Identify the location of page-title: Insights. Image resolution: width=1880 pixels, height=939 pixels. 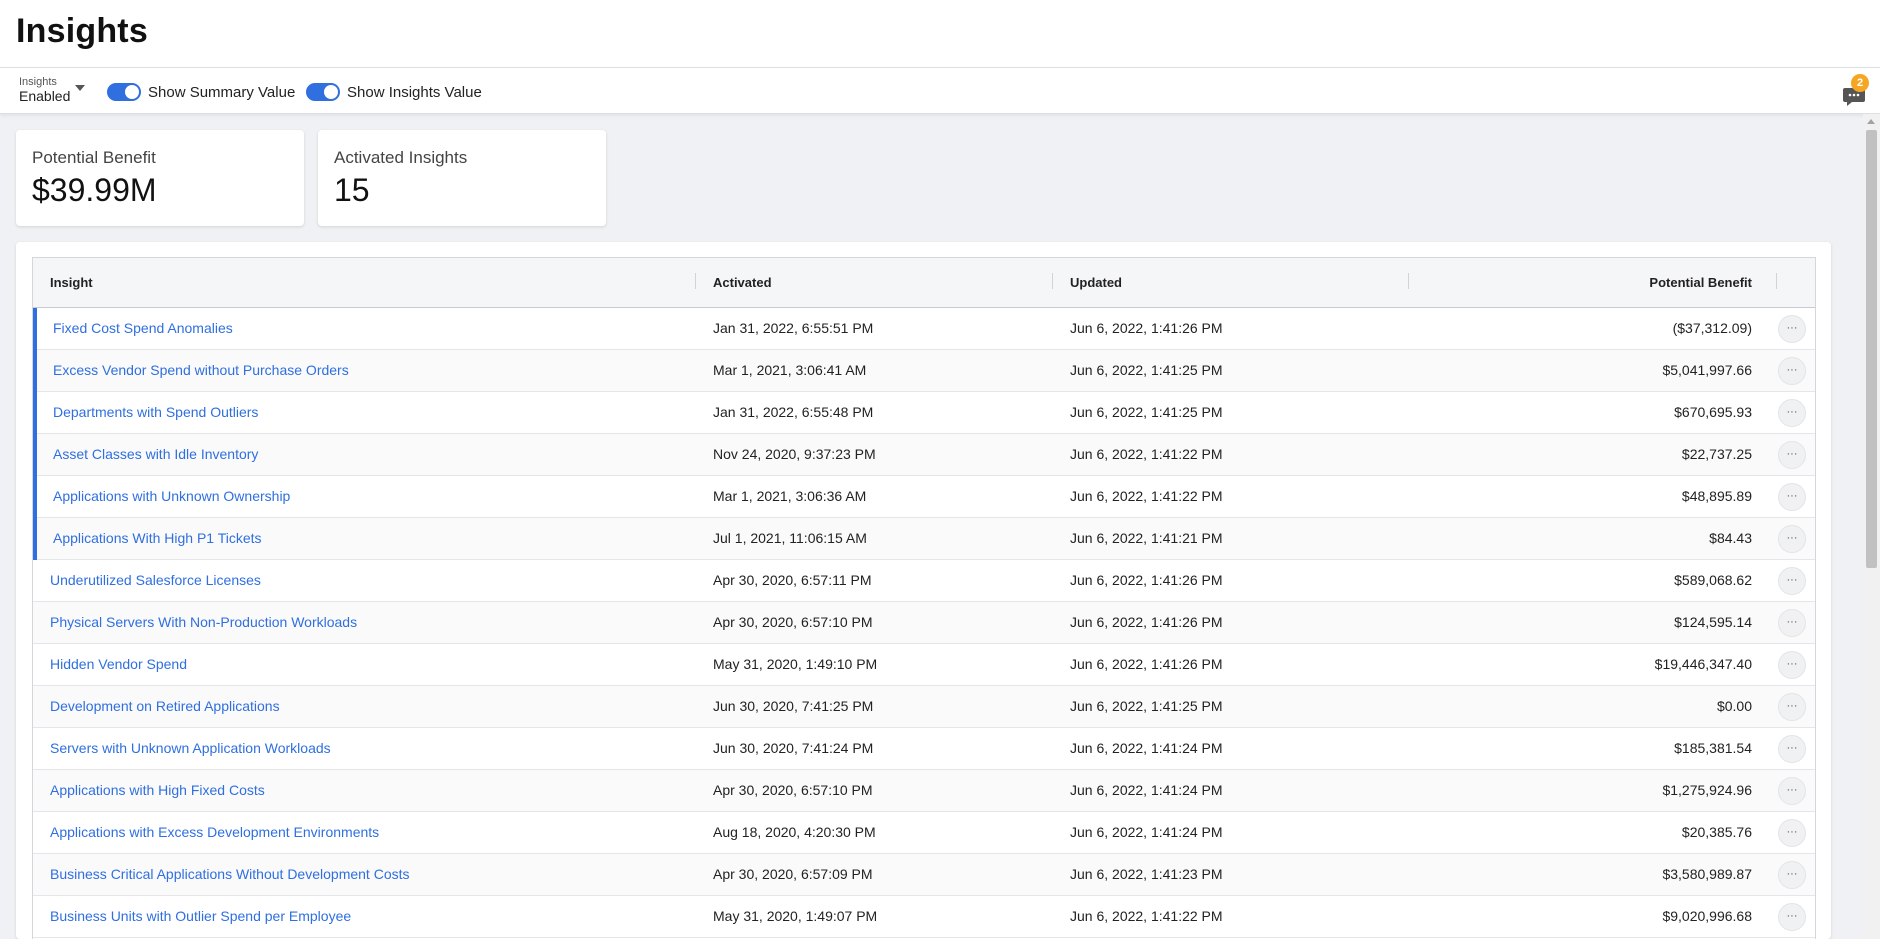
(82, 31).